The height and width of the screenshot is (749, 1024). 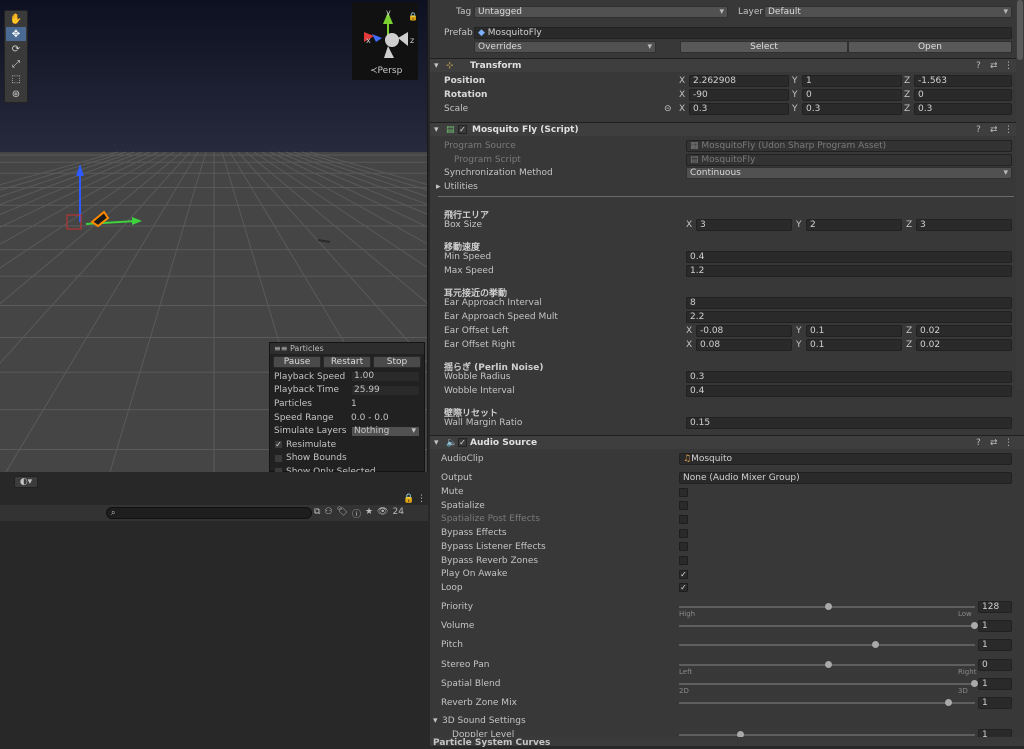 What do you see at coordinates (565, 47) in the screenshot?
I see `overrides-dropdown: Overrides` at bounding box center [565, 47].